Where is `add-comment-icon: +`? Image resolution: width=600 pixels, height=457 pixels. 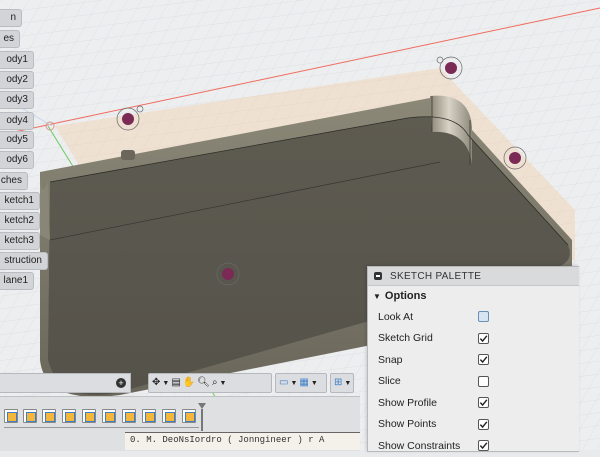 add-comment-icon: + is located at coordinates (121, 383).